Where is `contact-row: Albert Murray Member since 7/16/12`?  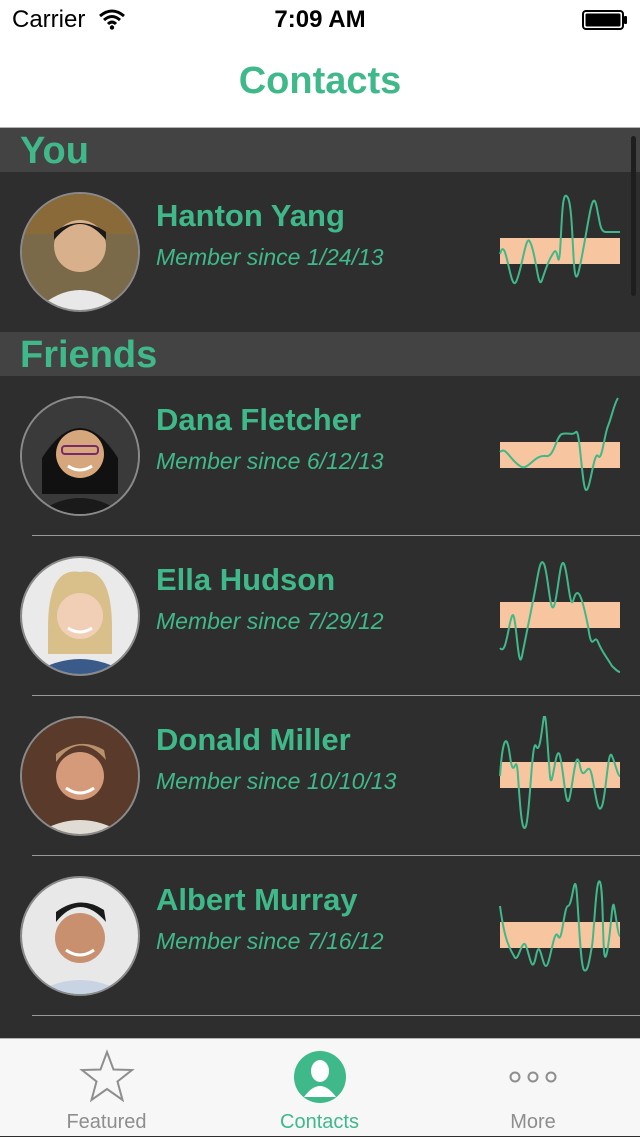
contact-row: Albert Murray Member since 7/16/12 is located at coordinates (320, 936).